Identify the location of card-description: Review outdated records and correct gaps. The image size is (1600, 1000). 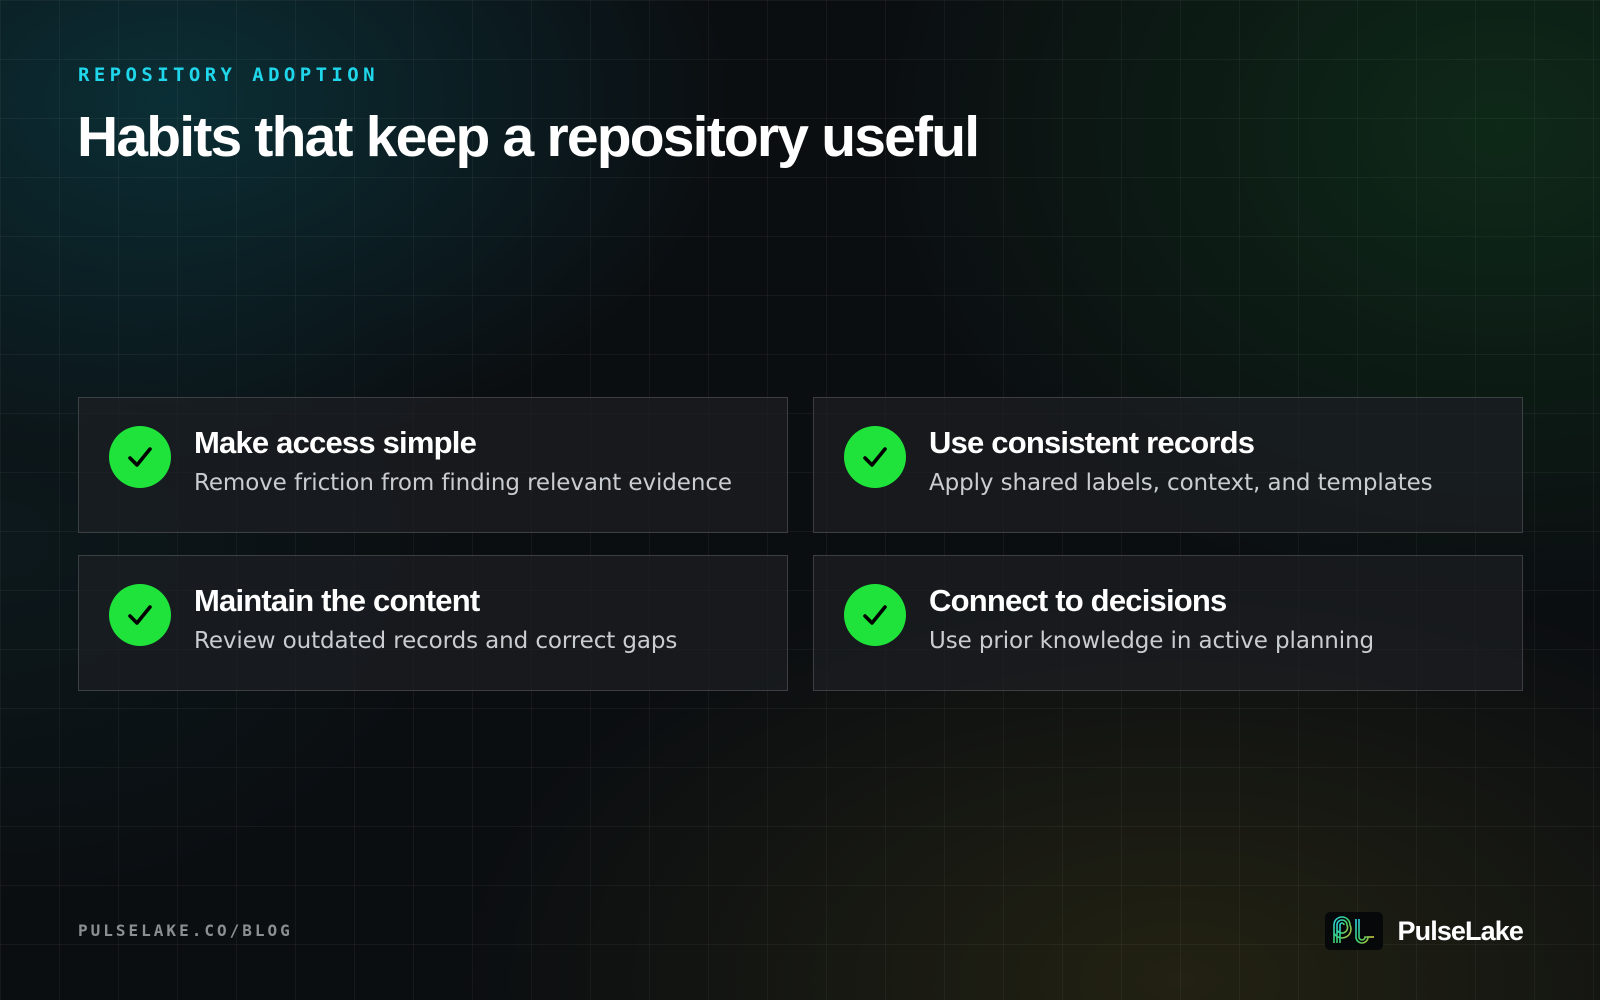
(436, 641).